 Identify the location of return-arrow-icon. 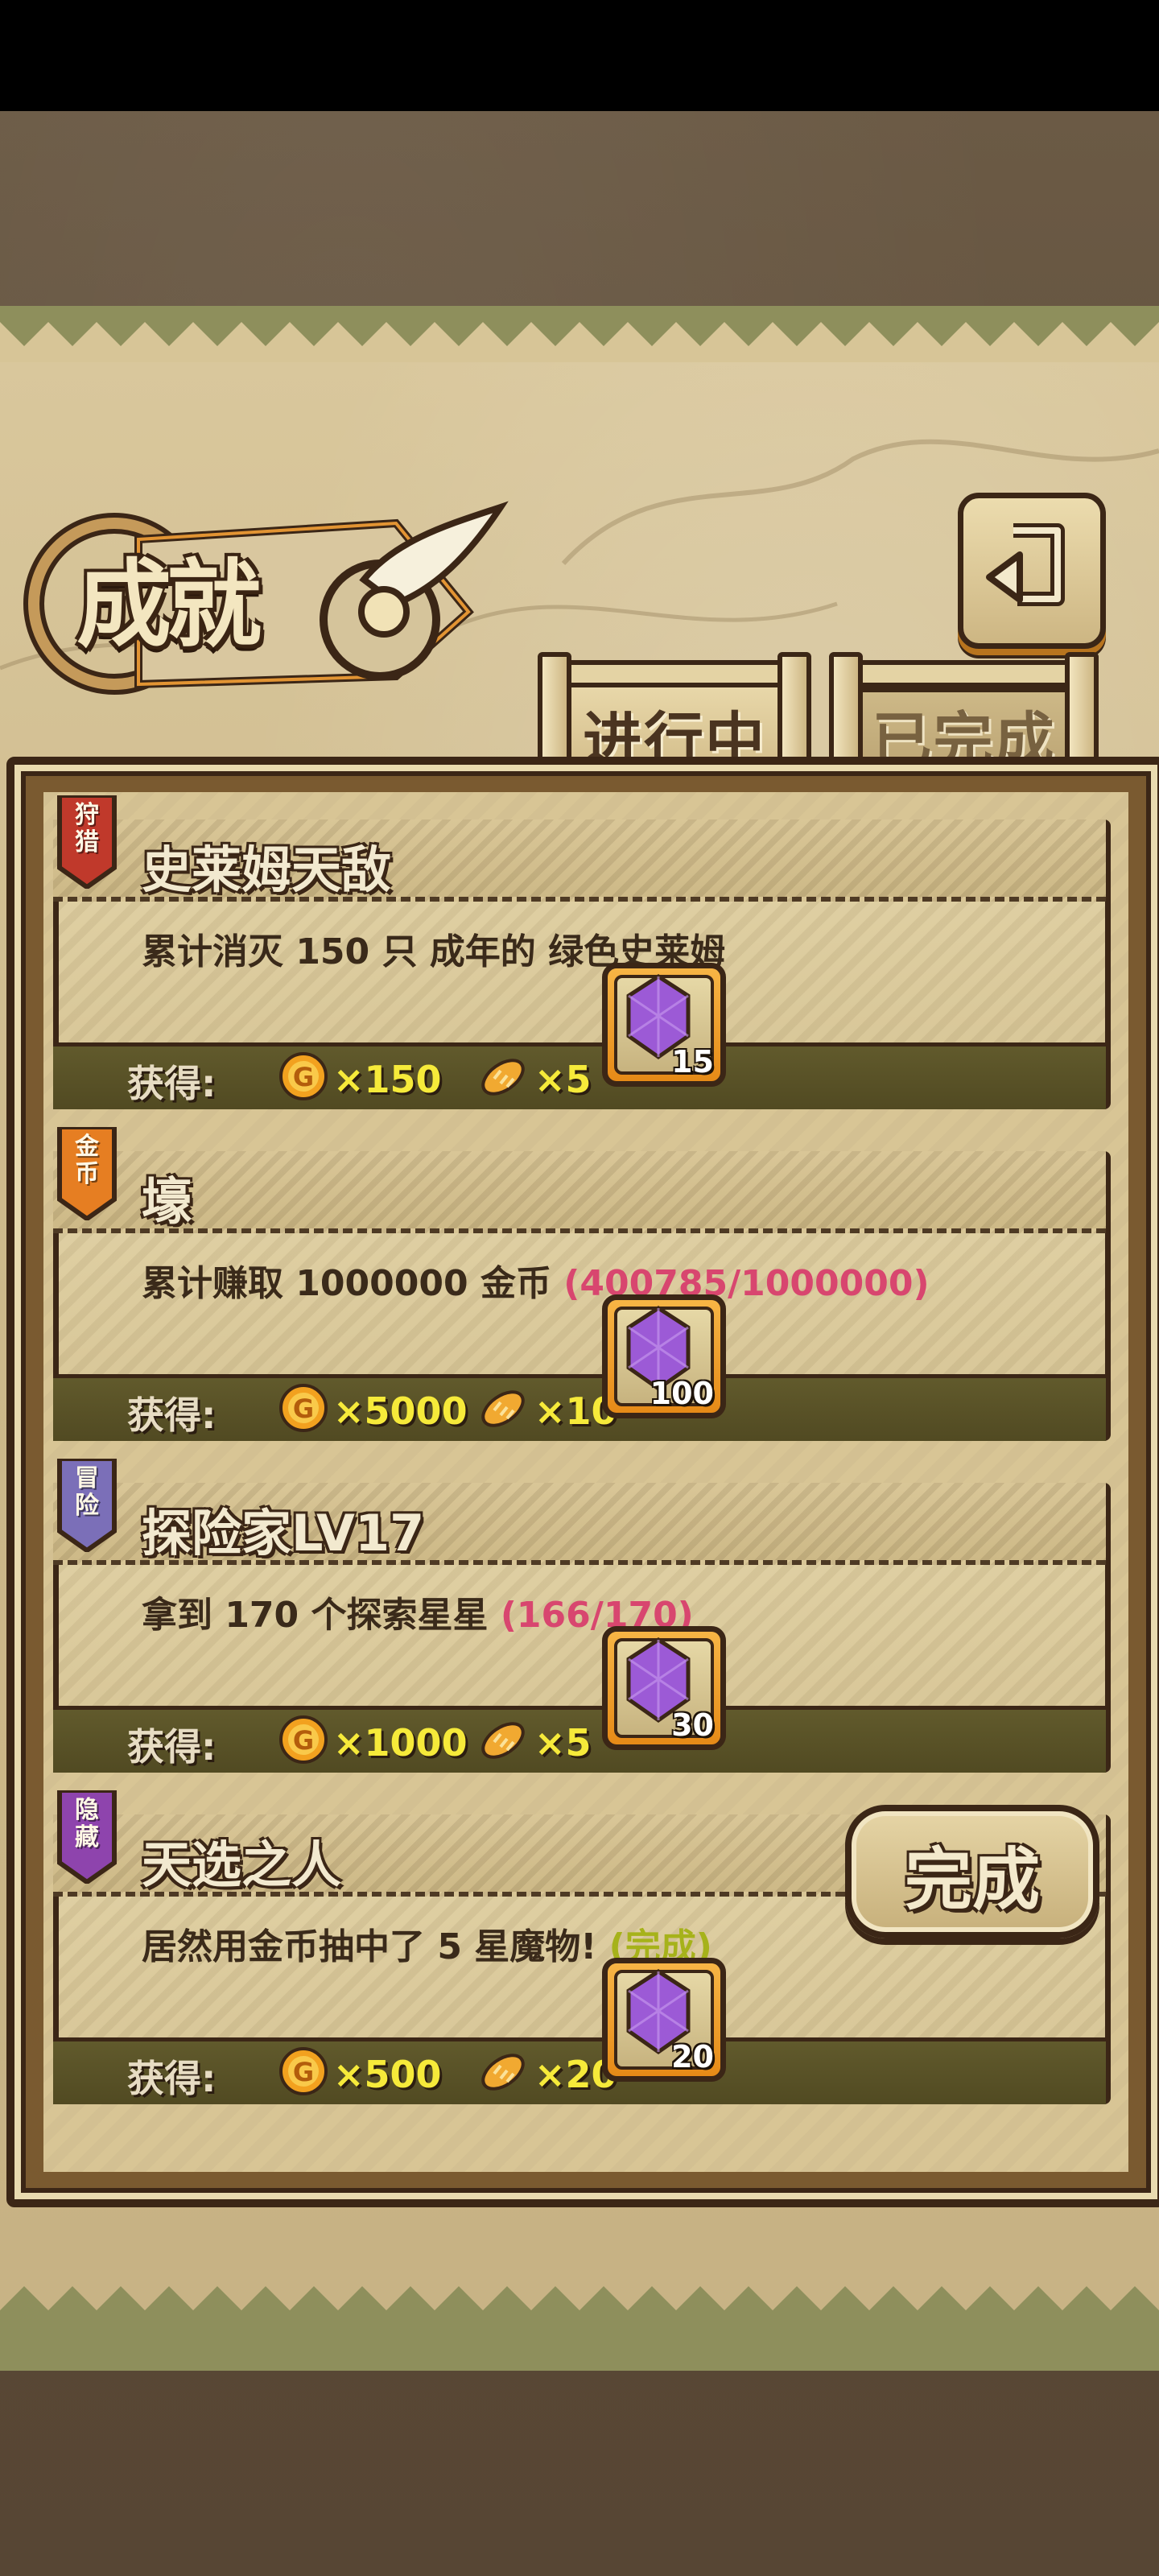
(1025, 564).